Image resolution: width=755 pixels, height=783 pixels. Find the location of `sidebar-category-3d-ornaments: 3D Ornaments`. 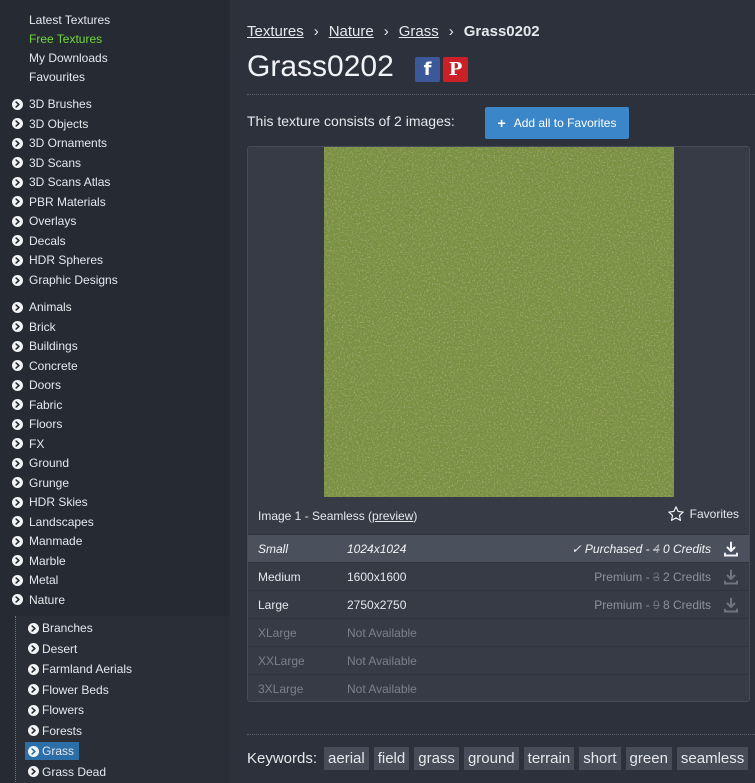

sidebar-category-3d-ornaments: 3D Ornaments is located at coordinates (59, 143).